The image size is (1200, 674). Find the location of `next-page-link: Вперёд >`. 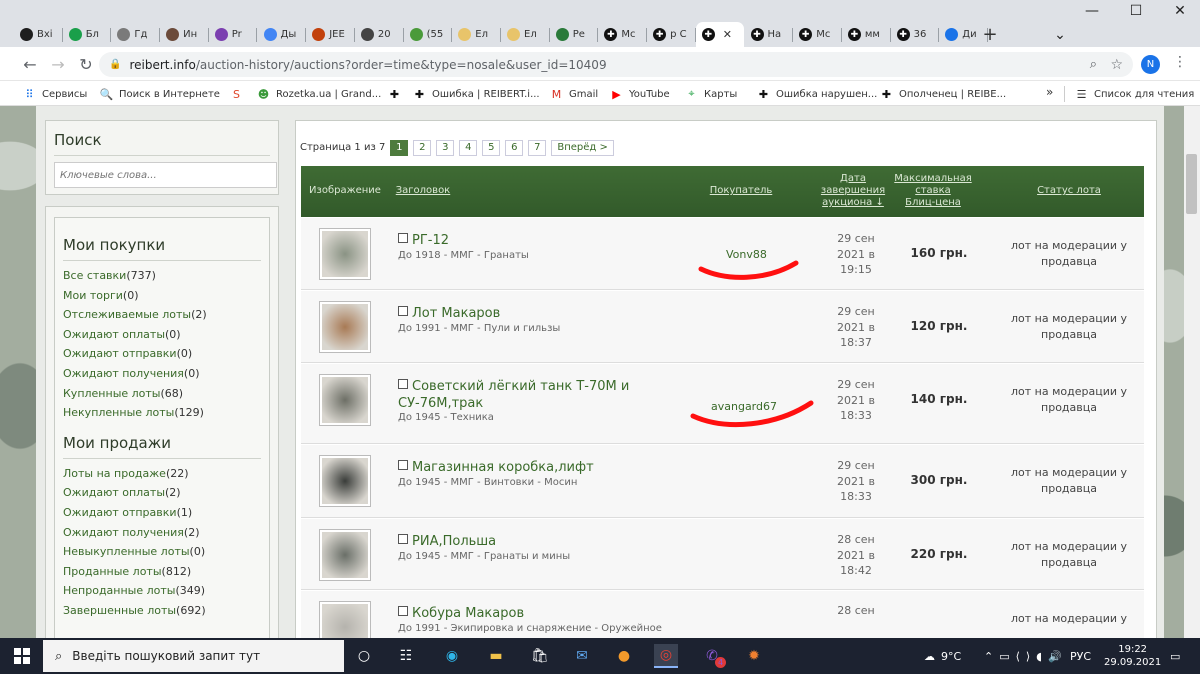

next-page-link: Вперёд > is located at coordinates (582, 147).